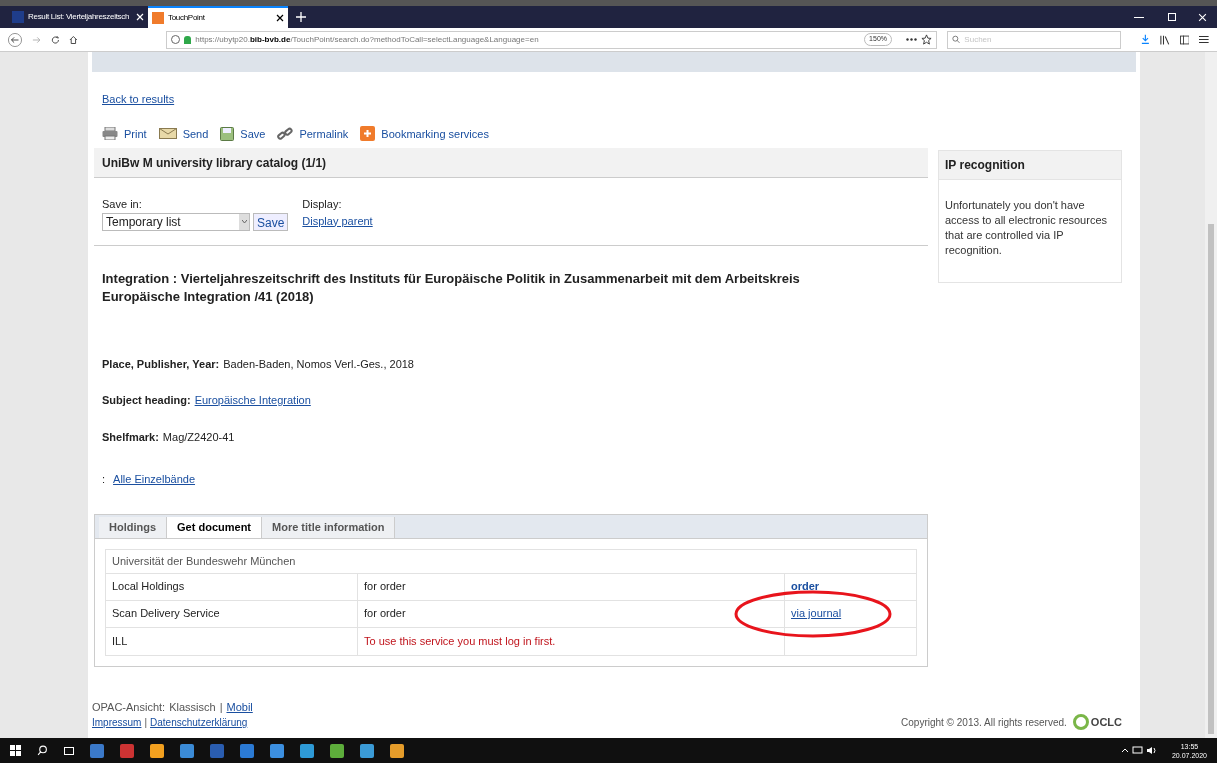 The width and height of the screenshot is (1217, 763). What do you see at coordinates (424, 133) in the screenshot?
I see `toolbar-link: Bookmarking services` at bounding box center [424, 133].